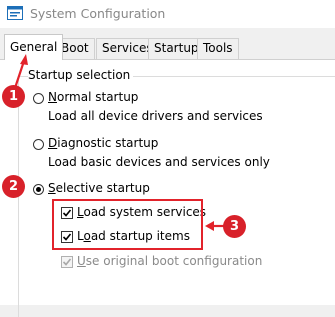 This screenshot has width=335, height=317. Describe the element at coordinates (127, 224) in the screenshot. I see `annotation-highlight-box` at that location.